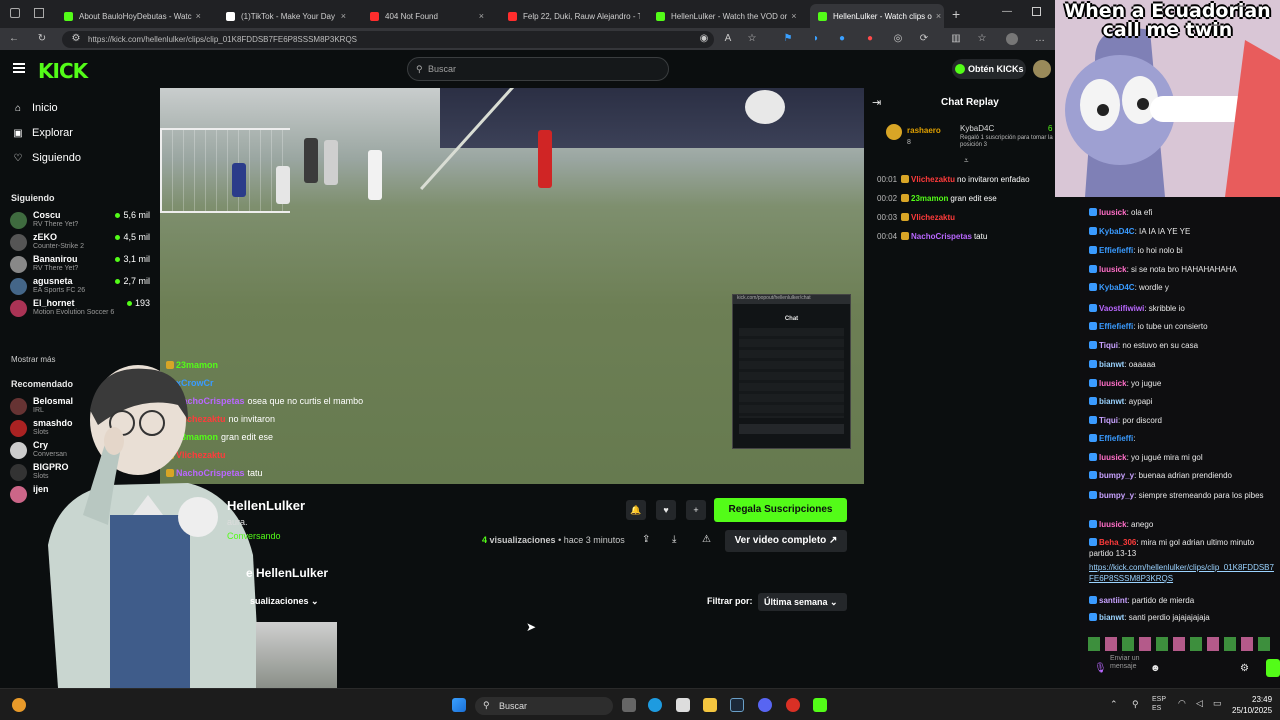 The height and width of the screenshot is (720, 1280). Describe the element at coordinates (933, 217) in the screenshot. I see `chat-username: Vlichezaktu` at that location.